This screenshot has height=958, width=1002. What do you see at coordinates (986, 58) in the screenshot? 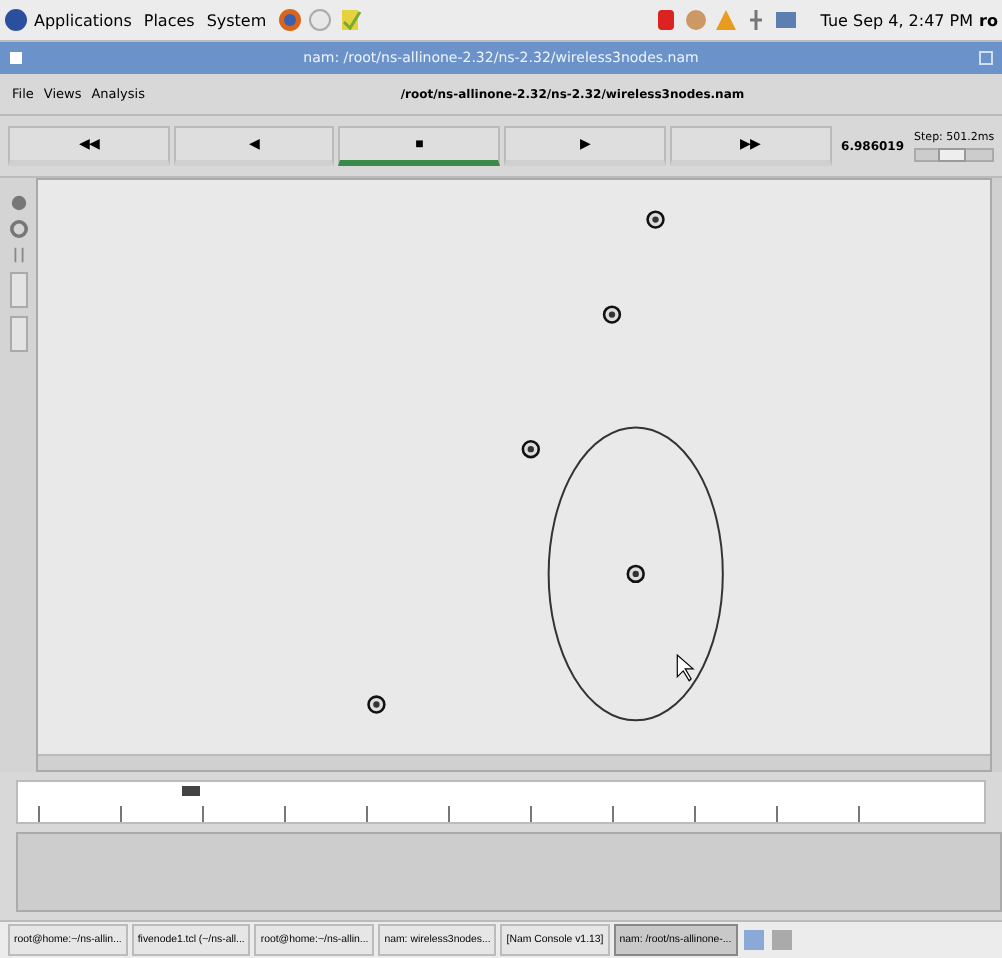
I see `minimize-icon` at bounding box center [986, 58].